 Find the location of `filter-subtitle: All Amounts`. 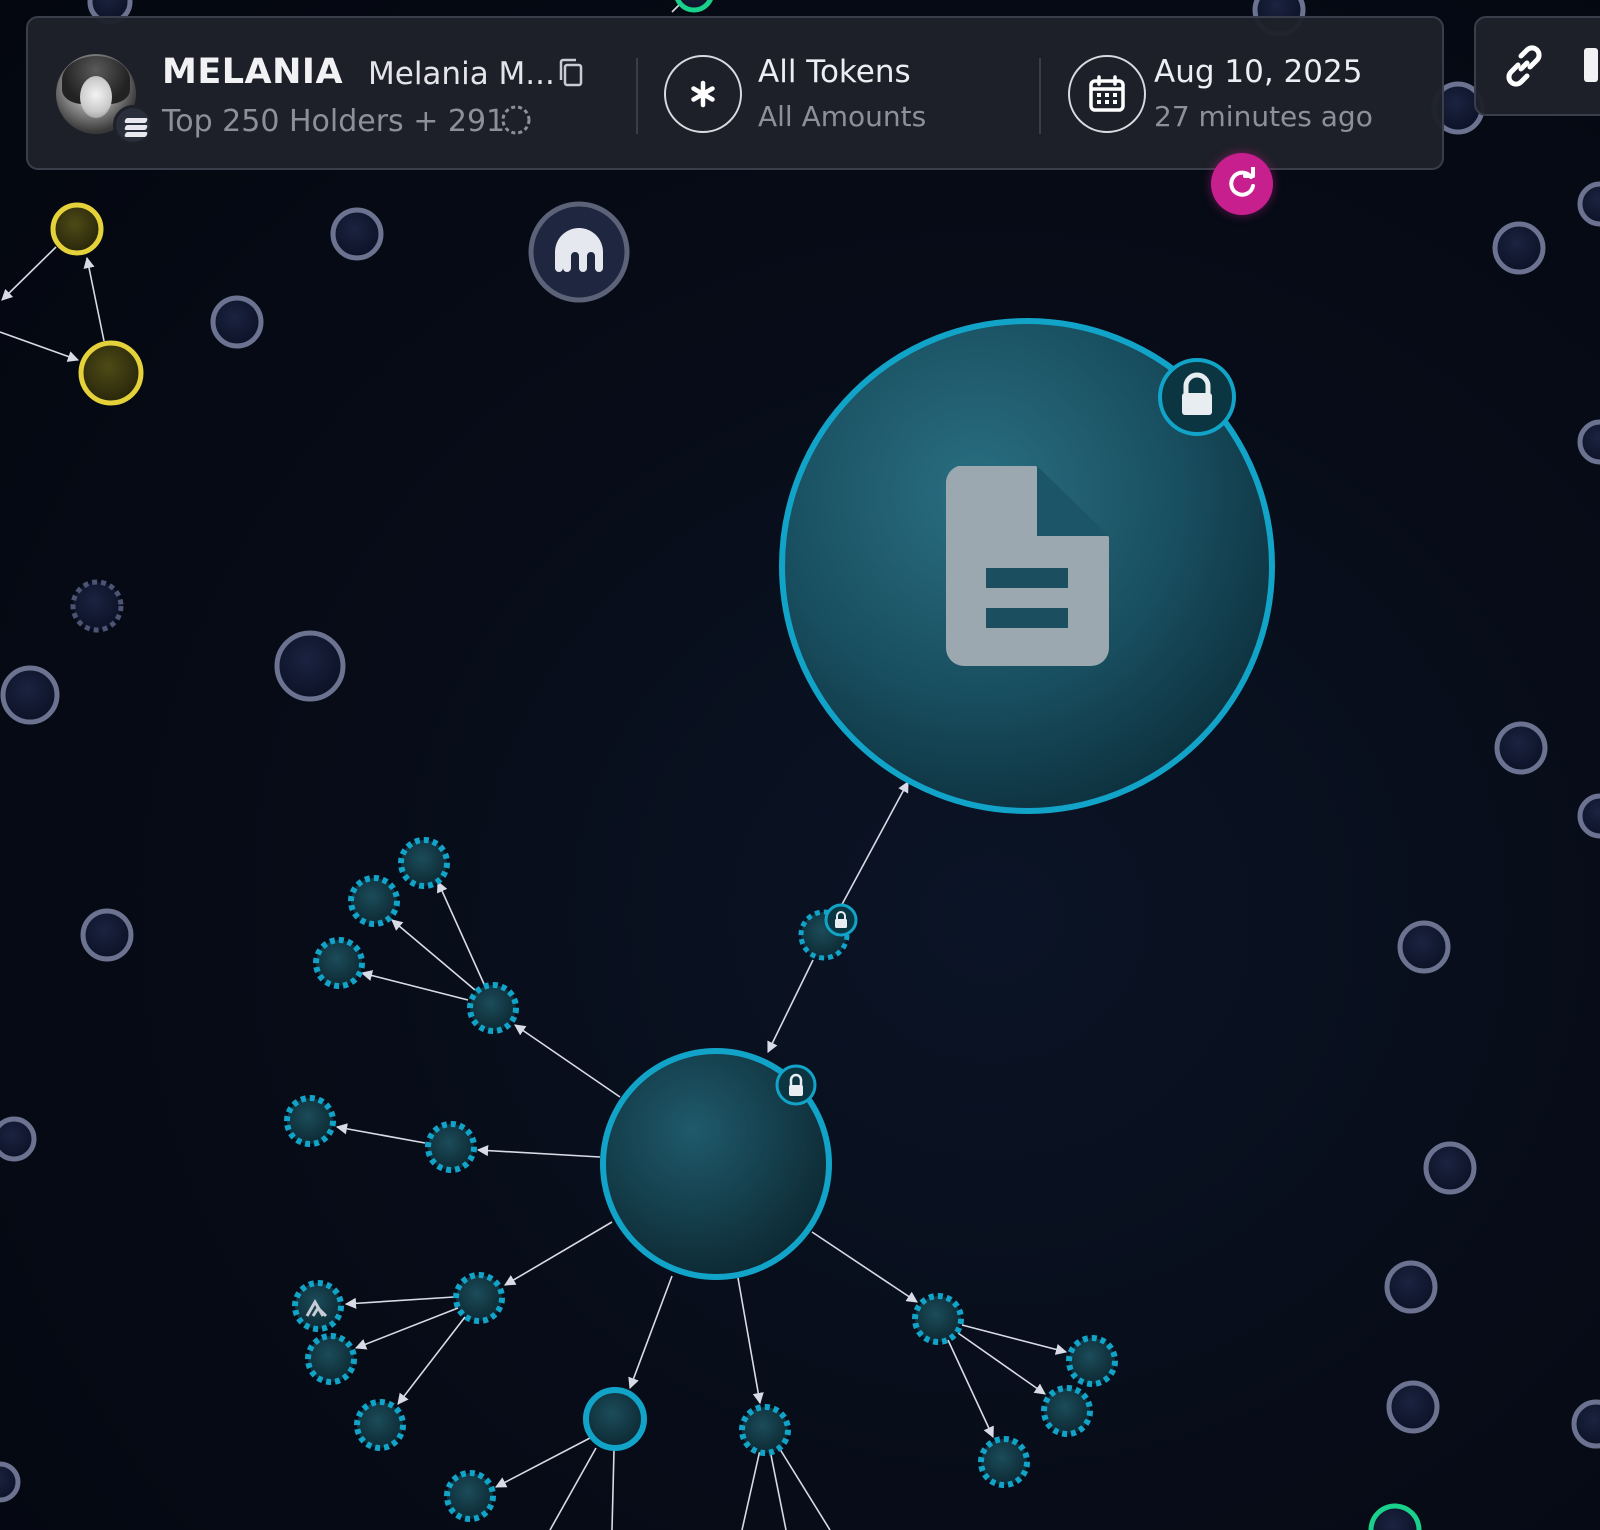

filter-subtitle: All Amounts is located at coordinates (842, 116).